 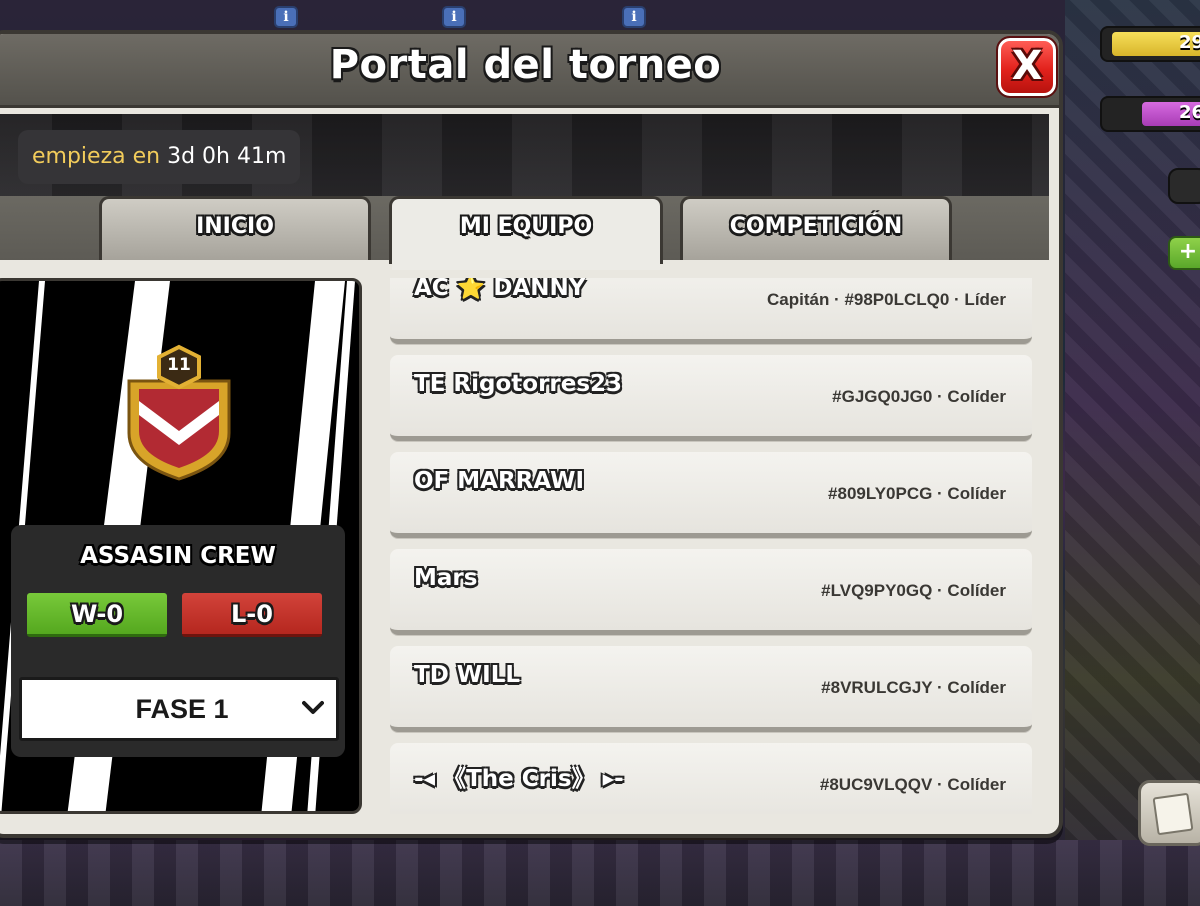 What do you see at coordinates (182, 709) in the screenshot?
I see `phase-selected-value: FASE 1` at bounding box center [182, 709].